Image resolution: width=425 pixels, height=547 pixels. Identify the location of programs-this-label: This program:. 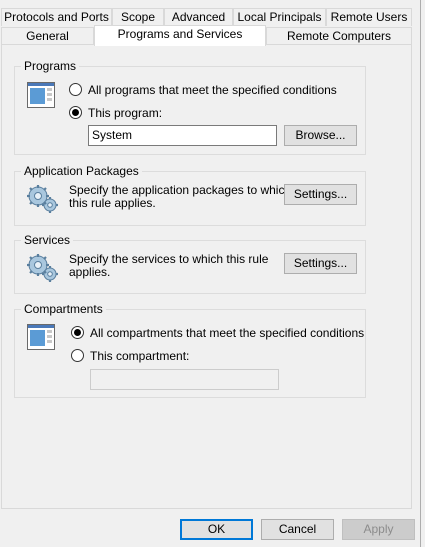
(125, 113).